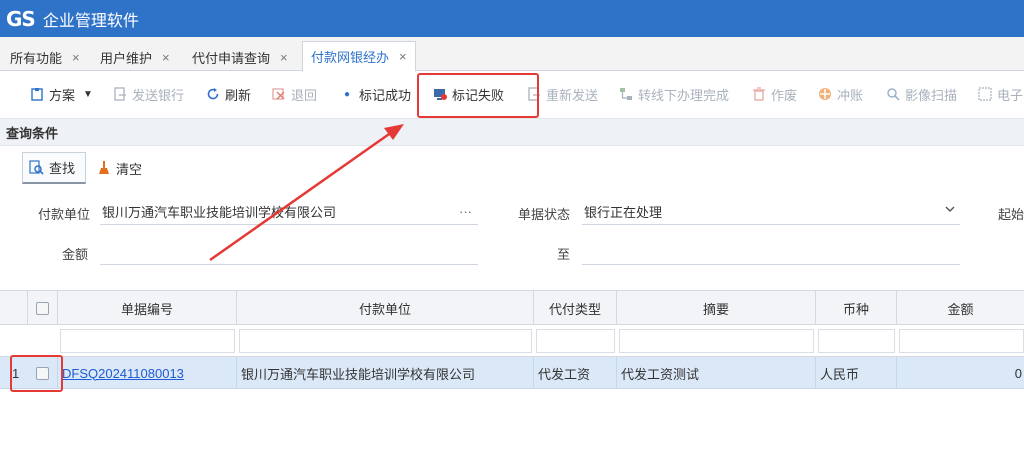  What do you see at coordinates (306, 193) in the screenshot?
I see `annotation-arrow` at bounding box center [306, 193].